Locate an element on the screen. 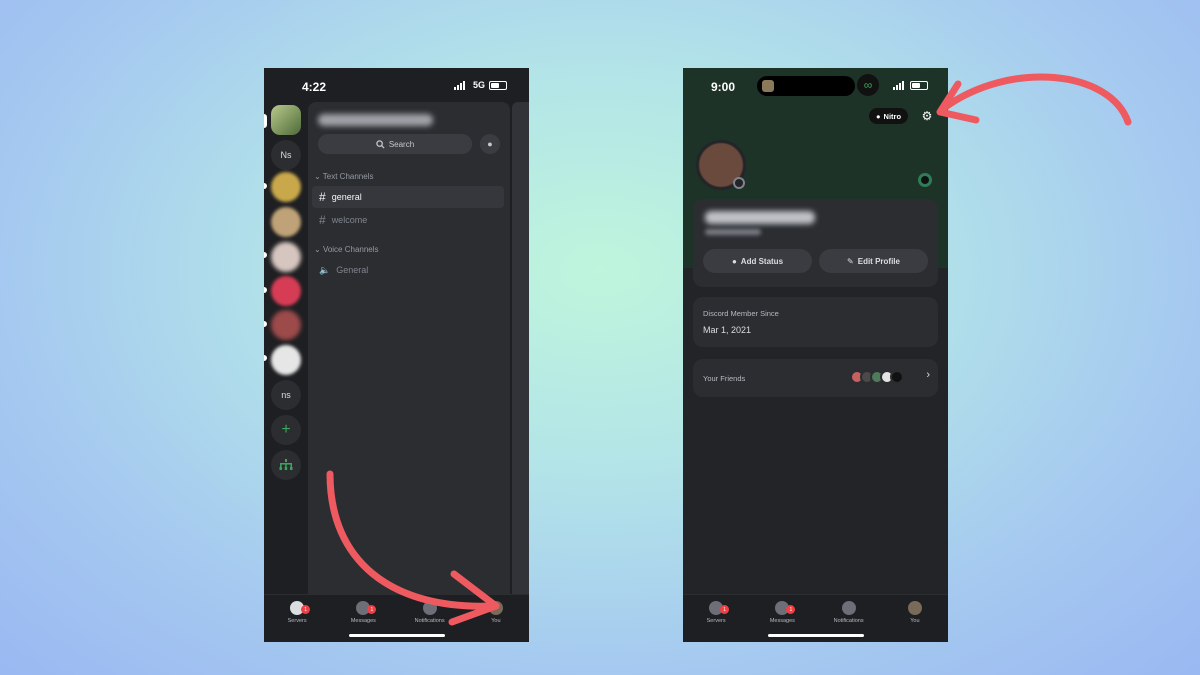 The height and width of the screenshot is (675, 1200). search-button: Search is located at coordinates (395, 144).